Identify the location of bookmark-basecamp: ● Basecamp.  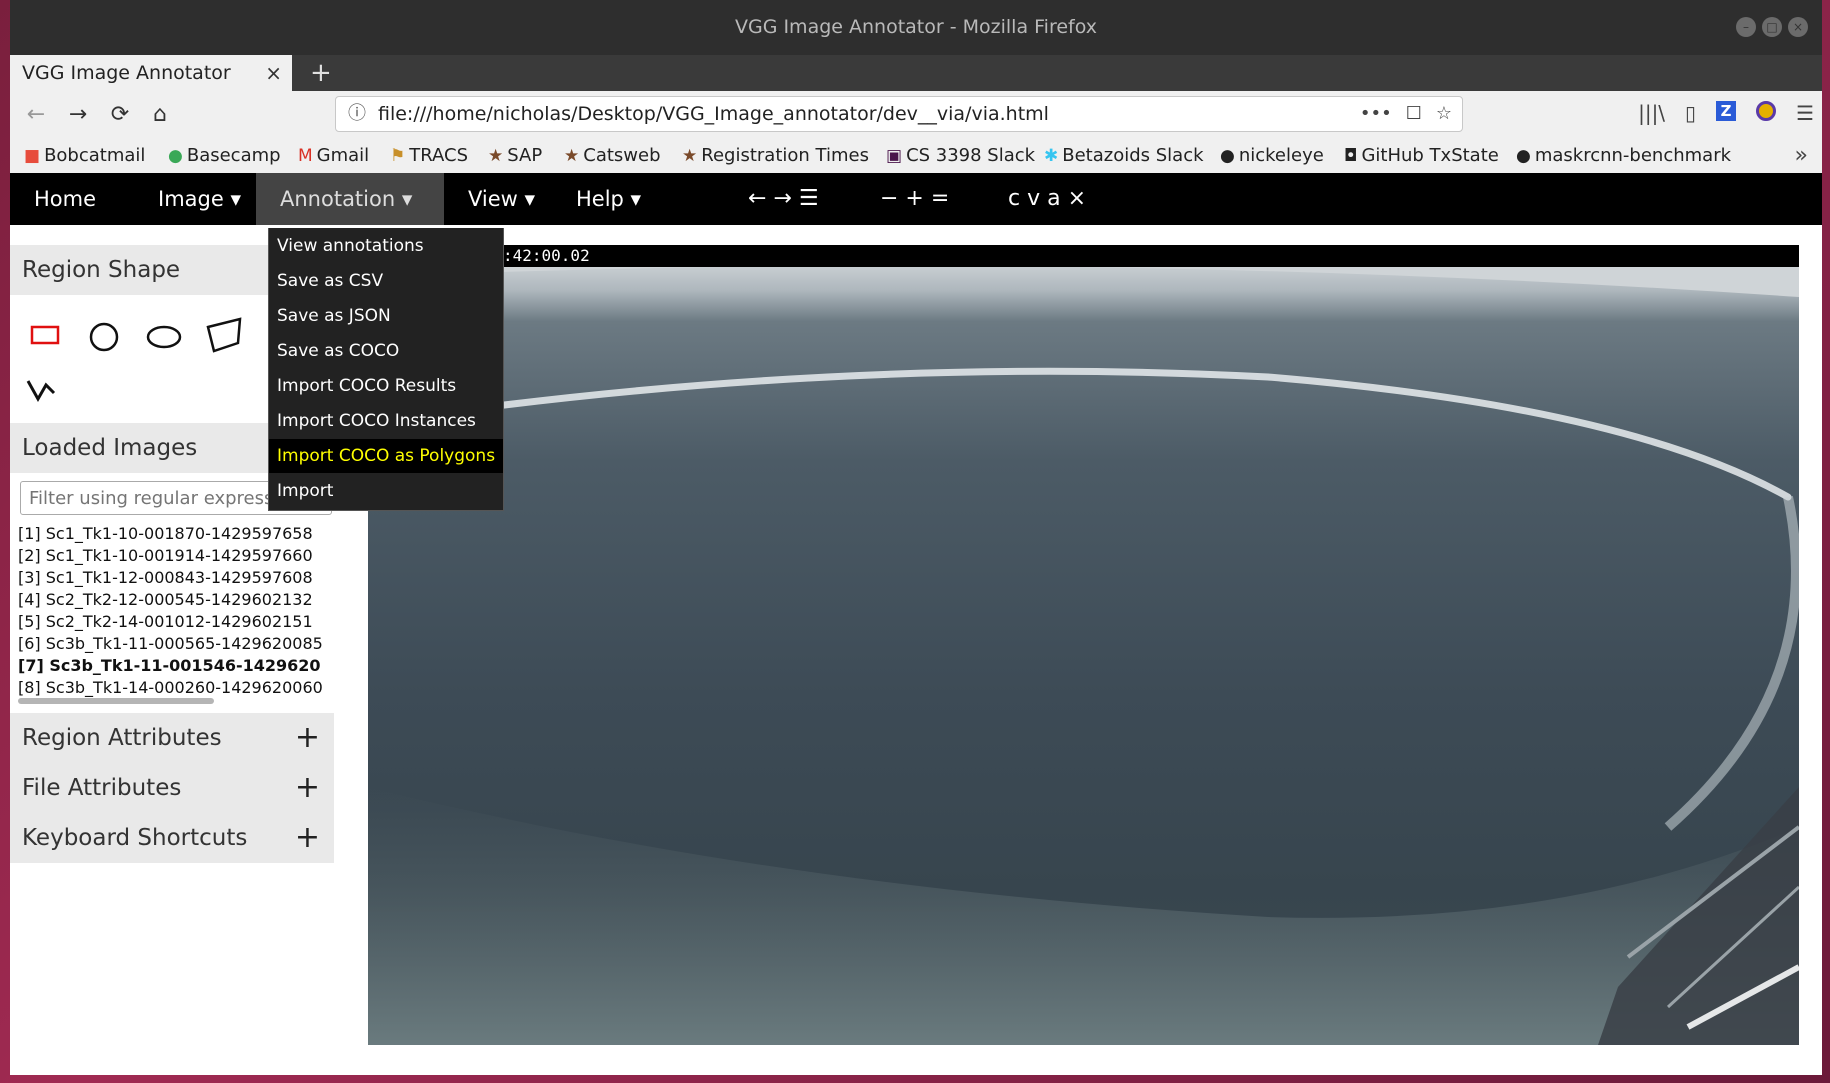
(224, 155).